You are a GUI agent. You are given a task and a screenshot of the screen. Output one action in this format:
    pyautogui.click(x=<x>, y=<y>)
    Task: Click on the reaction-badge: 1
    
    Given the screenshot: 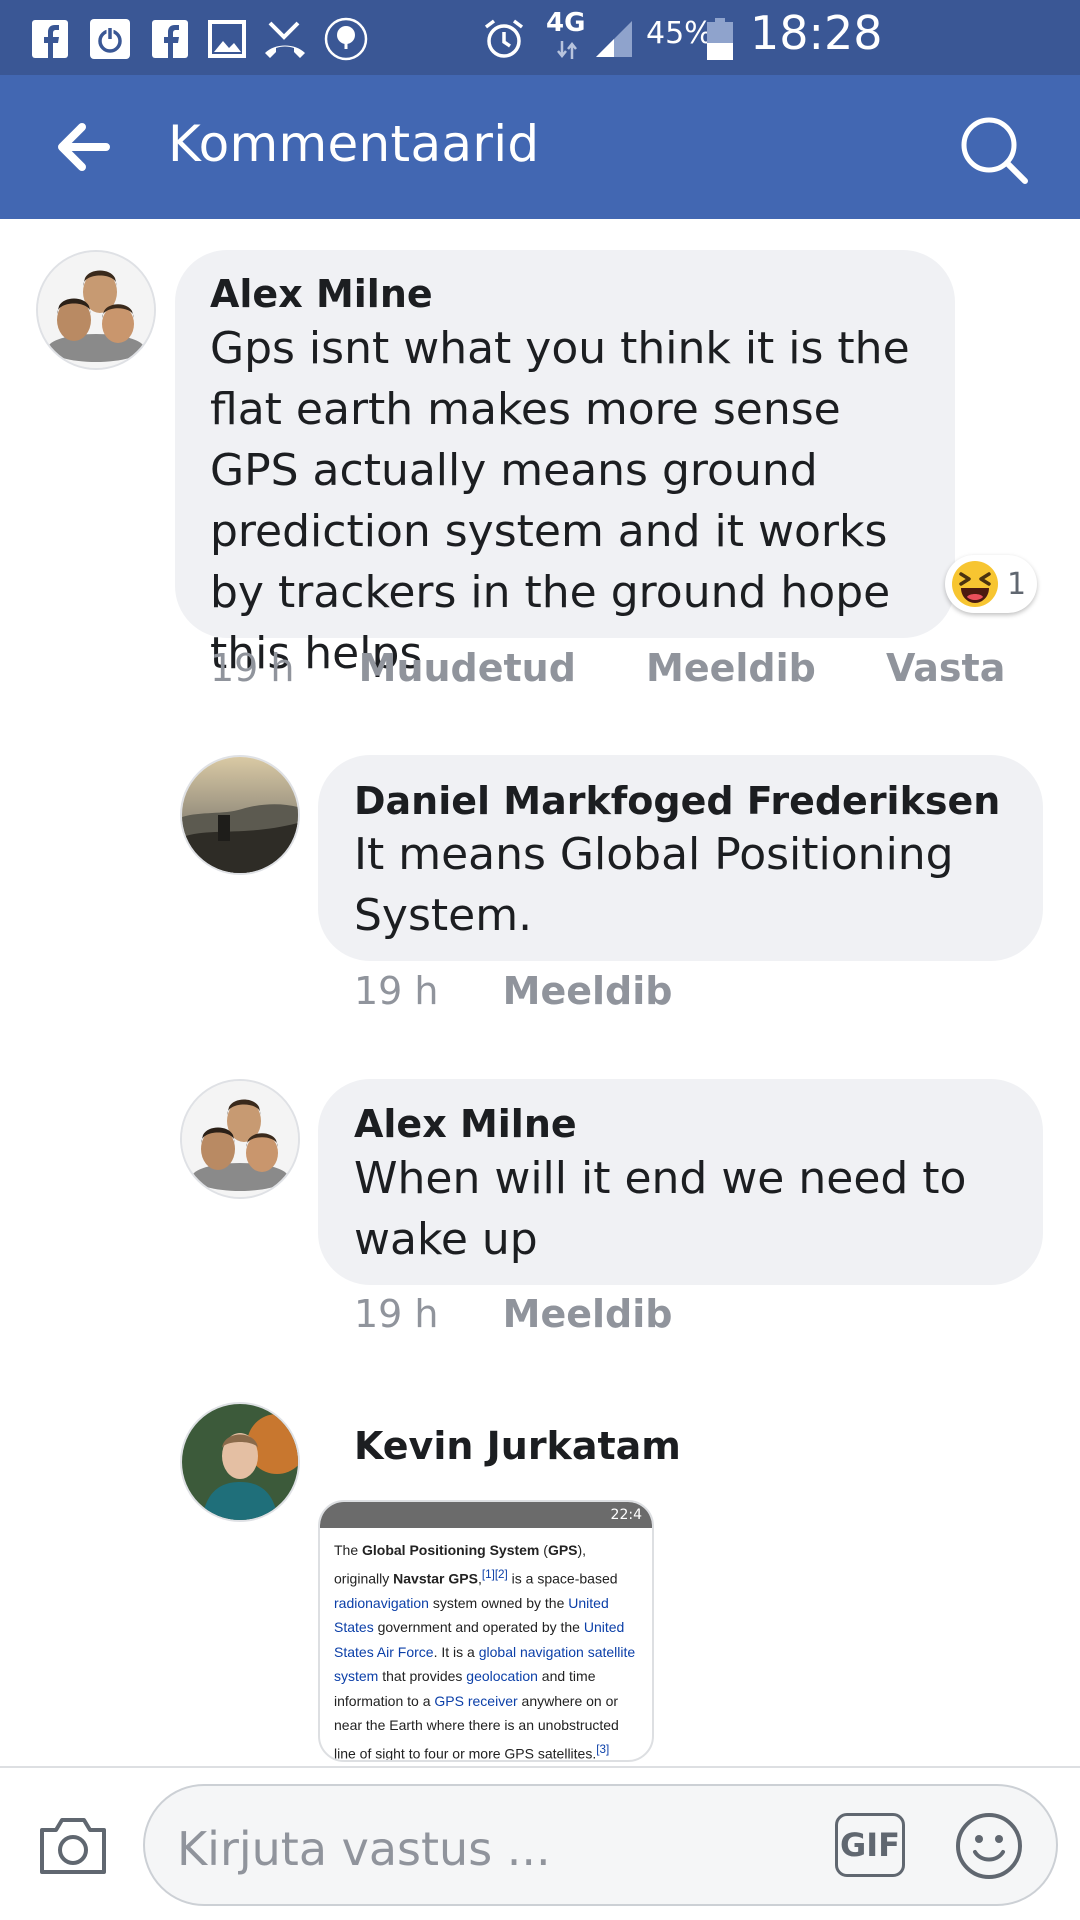 What is the action you would take?
    pyautogui.click(x=991, y=584)
    